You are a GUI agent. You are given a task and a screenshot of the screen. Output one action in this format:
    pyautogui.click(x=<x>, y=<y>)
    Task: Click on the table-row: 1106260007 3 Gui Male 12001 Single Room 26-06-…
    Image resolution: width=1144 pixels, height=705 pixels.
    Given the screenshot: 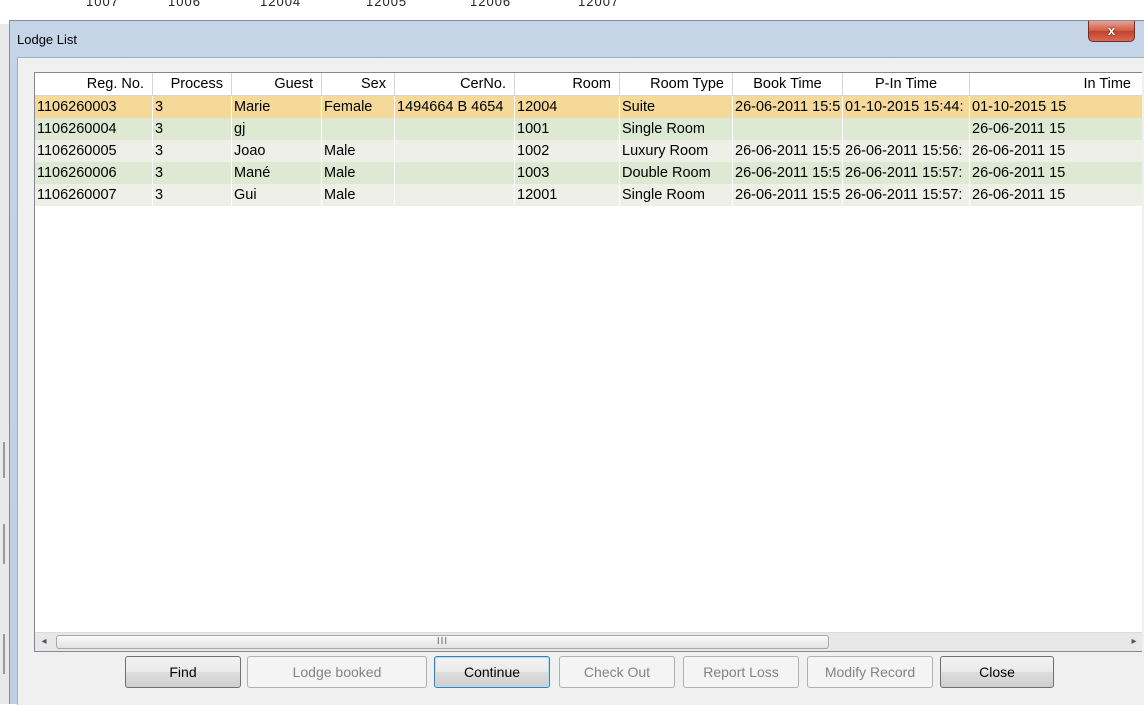 What is the action you would take?
    pyautogui.click(x=588, y=195)
    